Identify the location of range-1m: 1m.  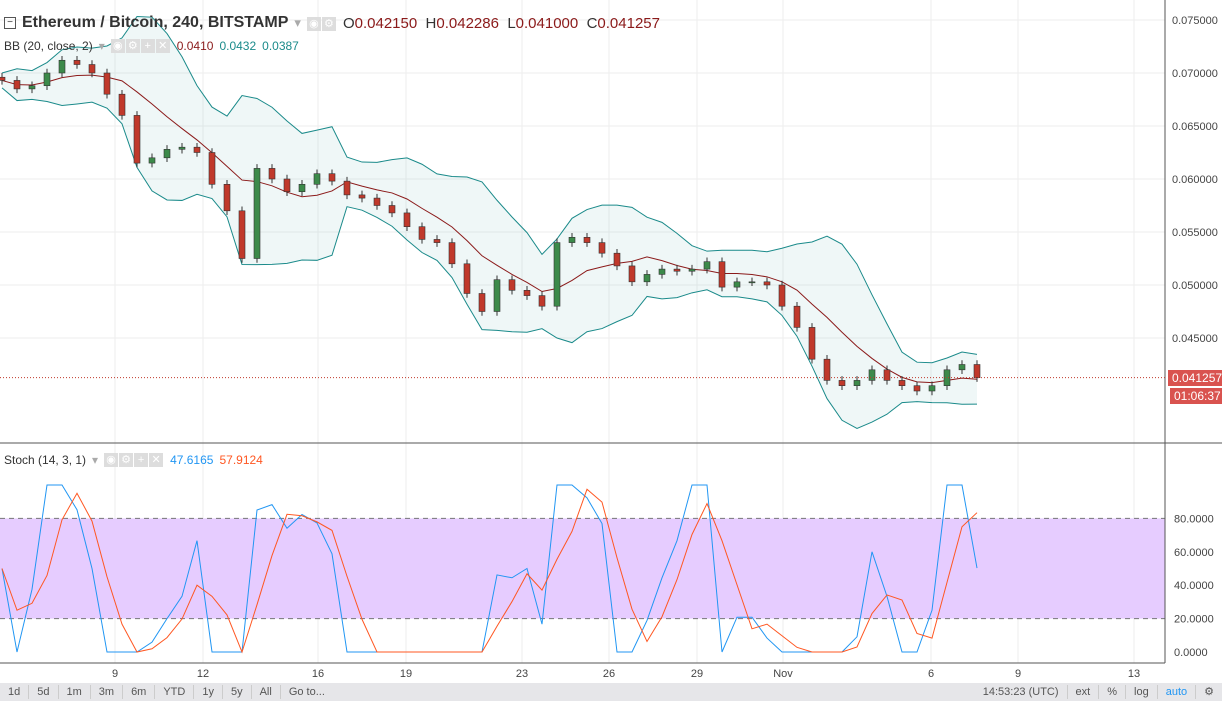
(75, 692).